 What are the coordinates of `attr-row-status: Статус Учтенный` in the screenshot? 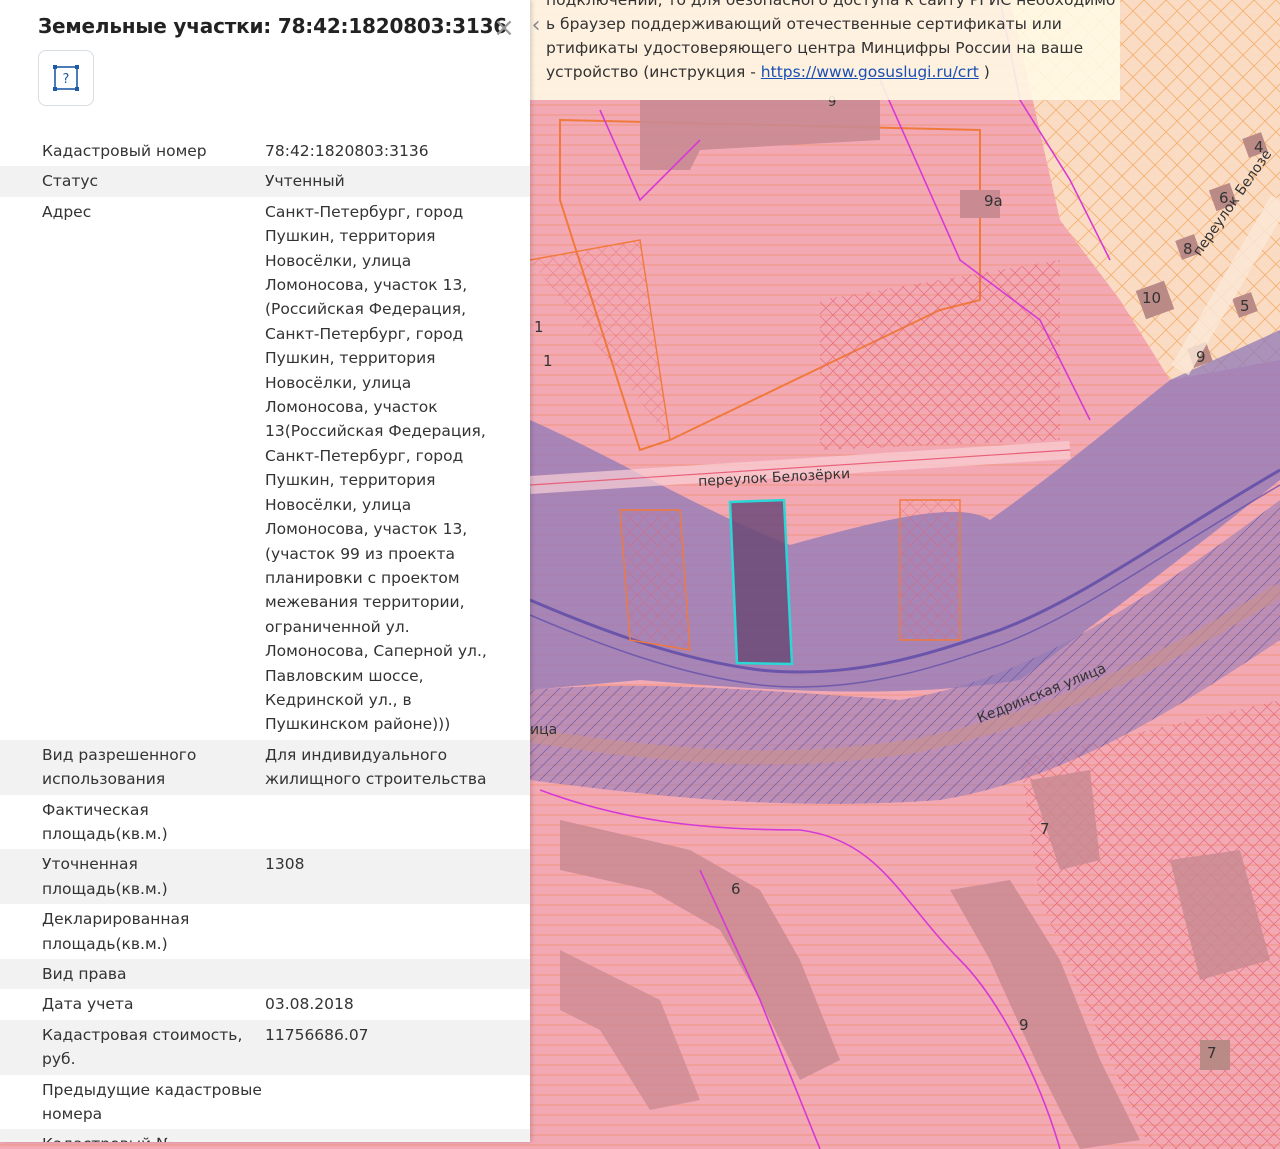 It's located at (265, 181).